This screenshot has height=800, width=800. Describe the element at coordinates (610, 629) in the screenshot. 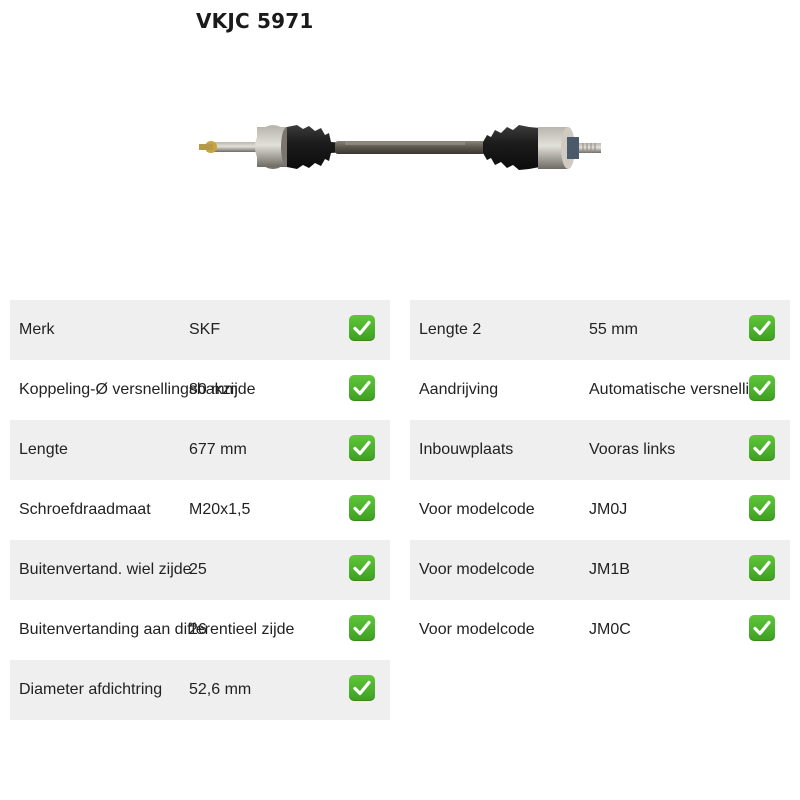

I see `spec-value: JM0C` at that location.